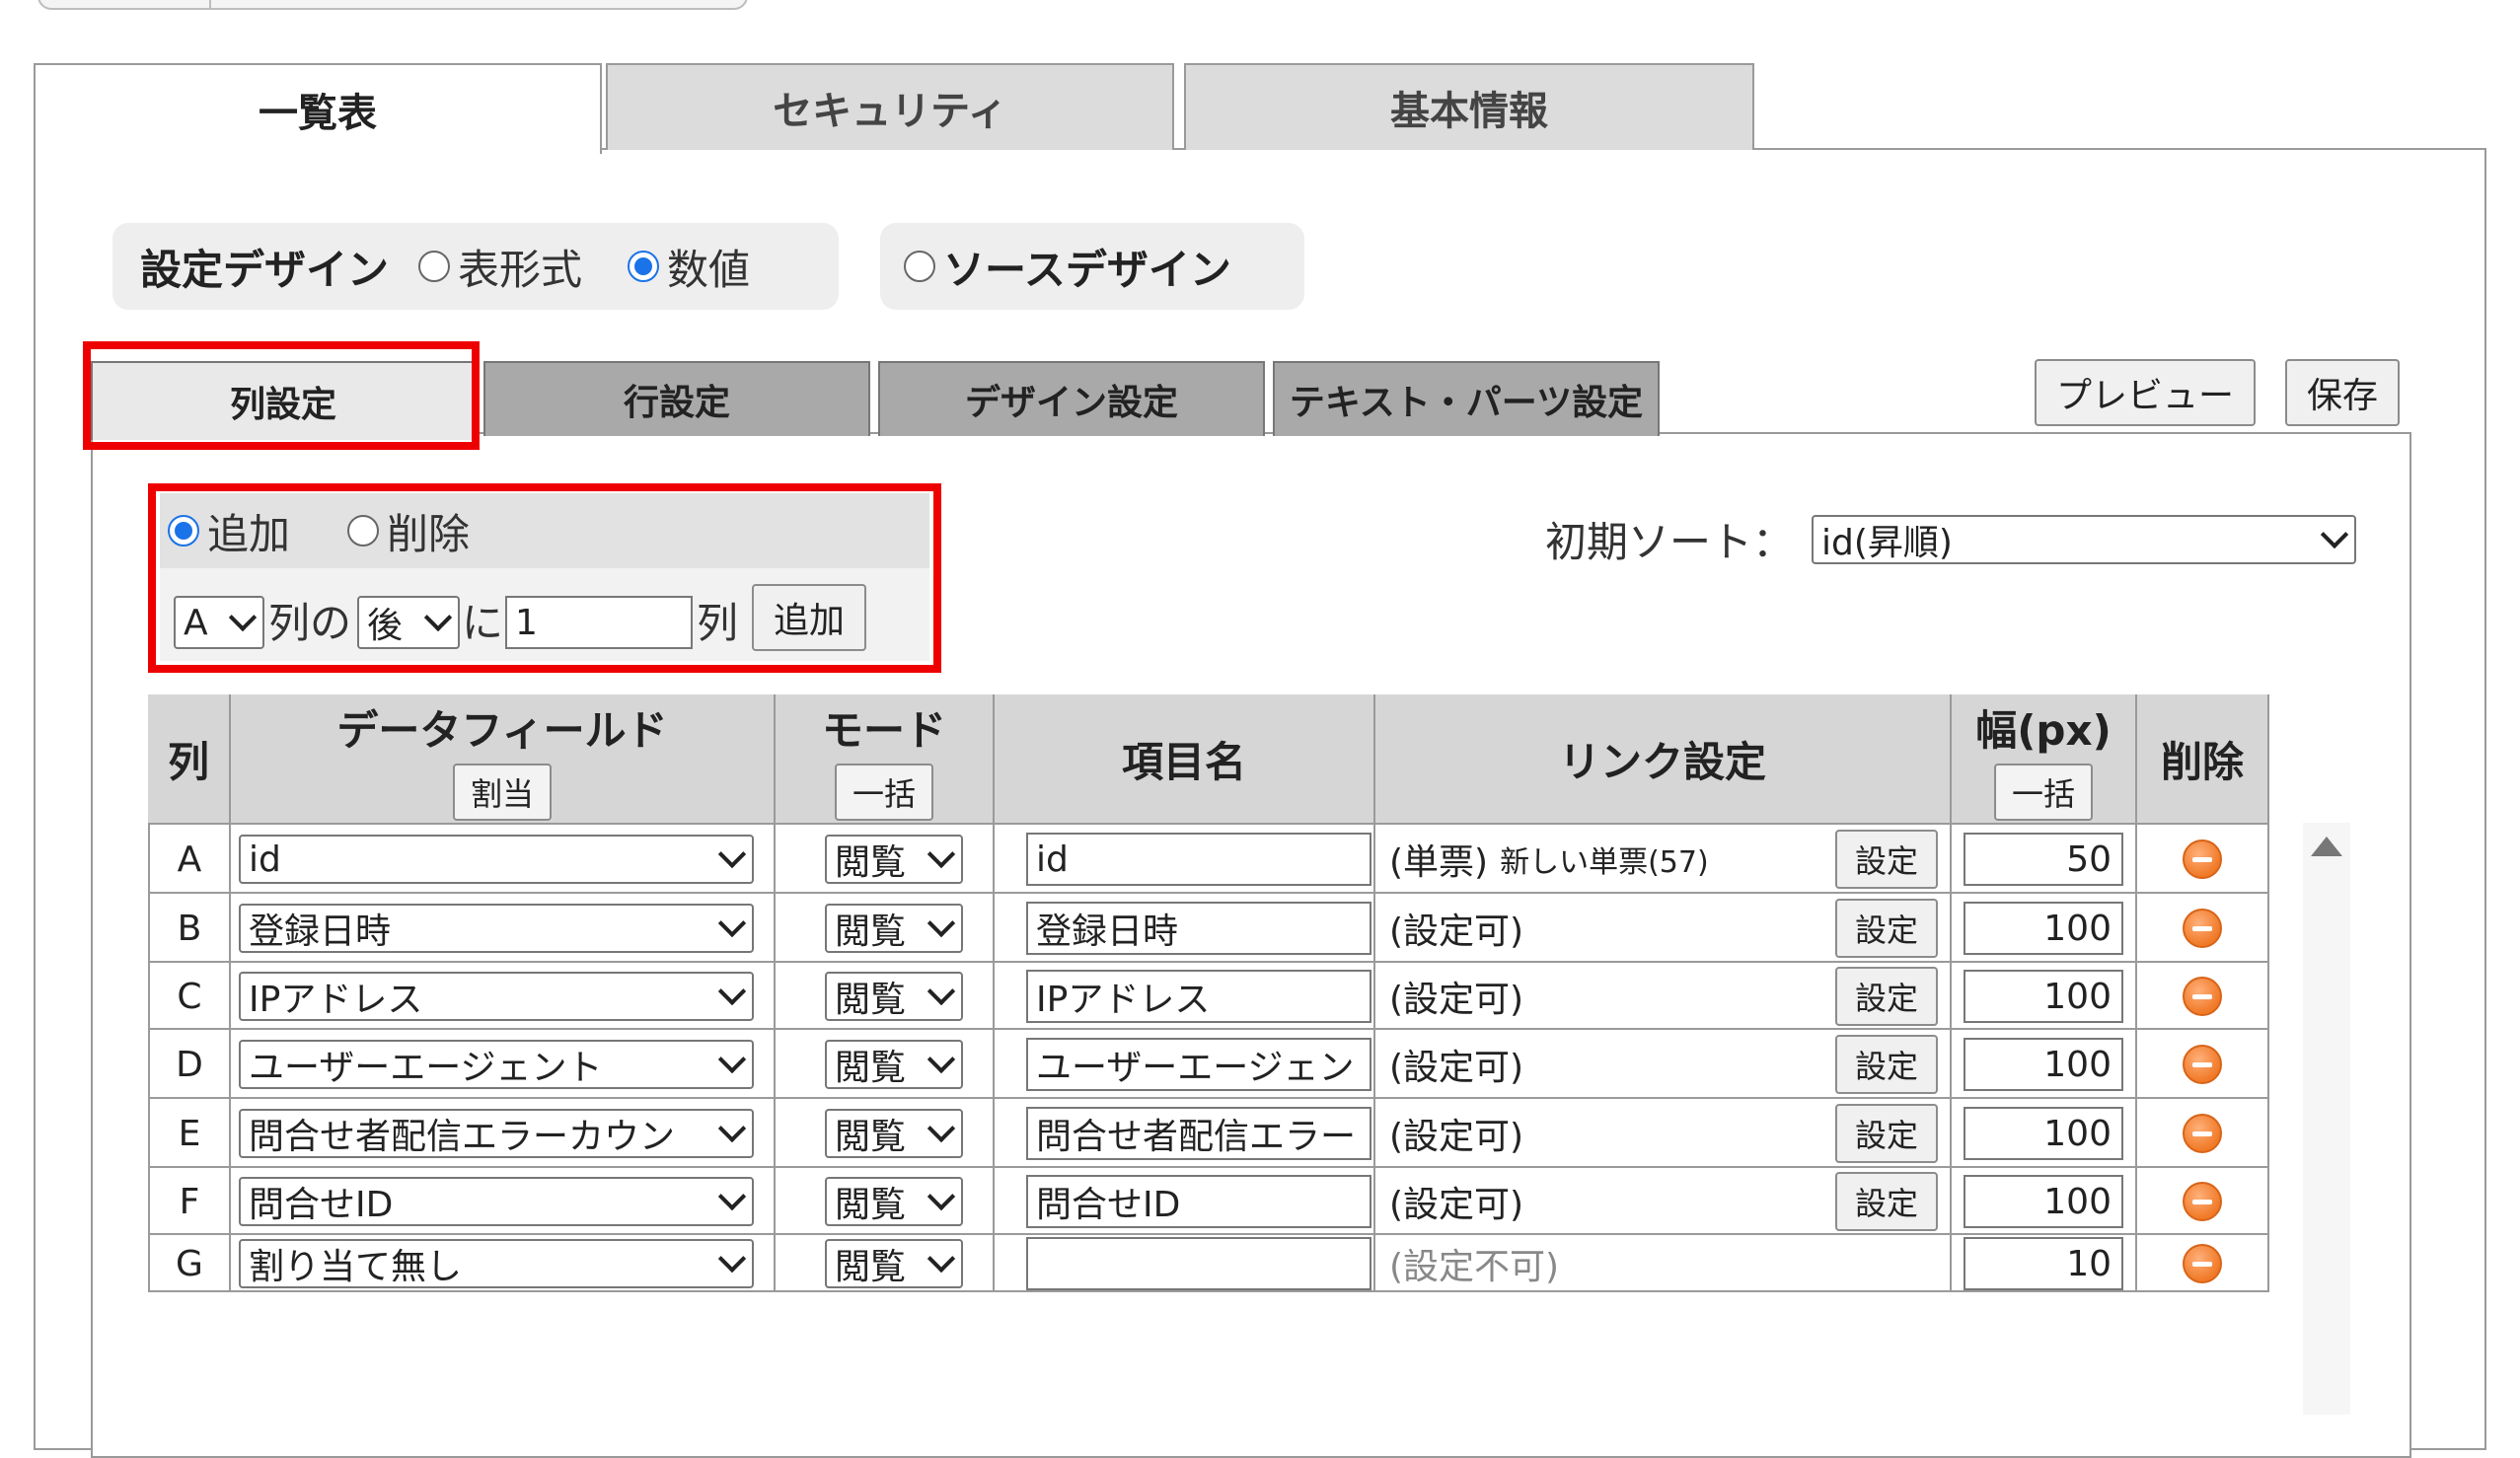 Image resolution: width=2520 pixels, height=1458 pixels. Describe the element at coordinates (2326, 846) in the screenshot. I see `scroll-up-arrow-icon` at that location.